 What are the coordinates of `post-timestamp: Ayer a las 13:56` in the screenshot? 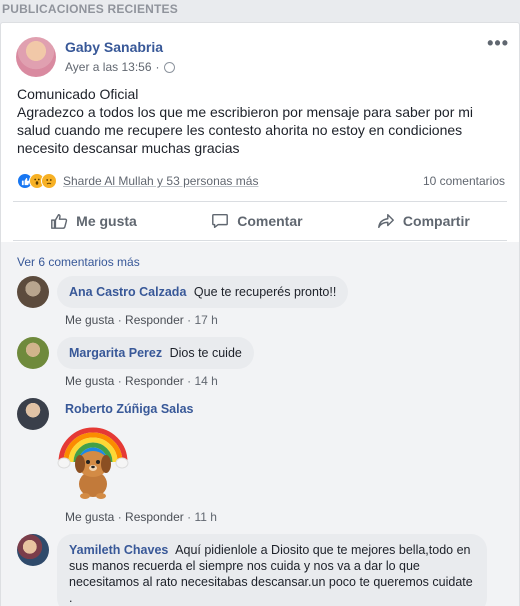 It's located at (108, 67).